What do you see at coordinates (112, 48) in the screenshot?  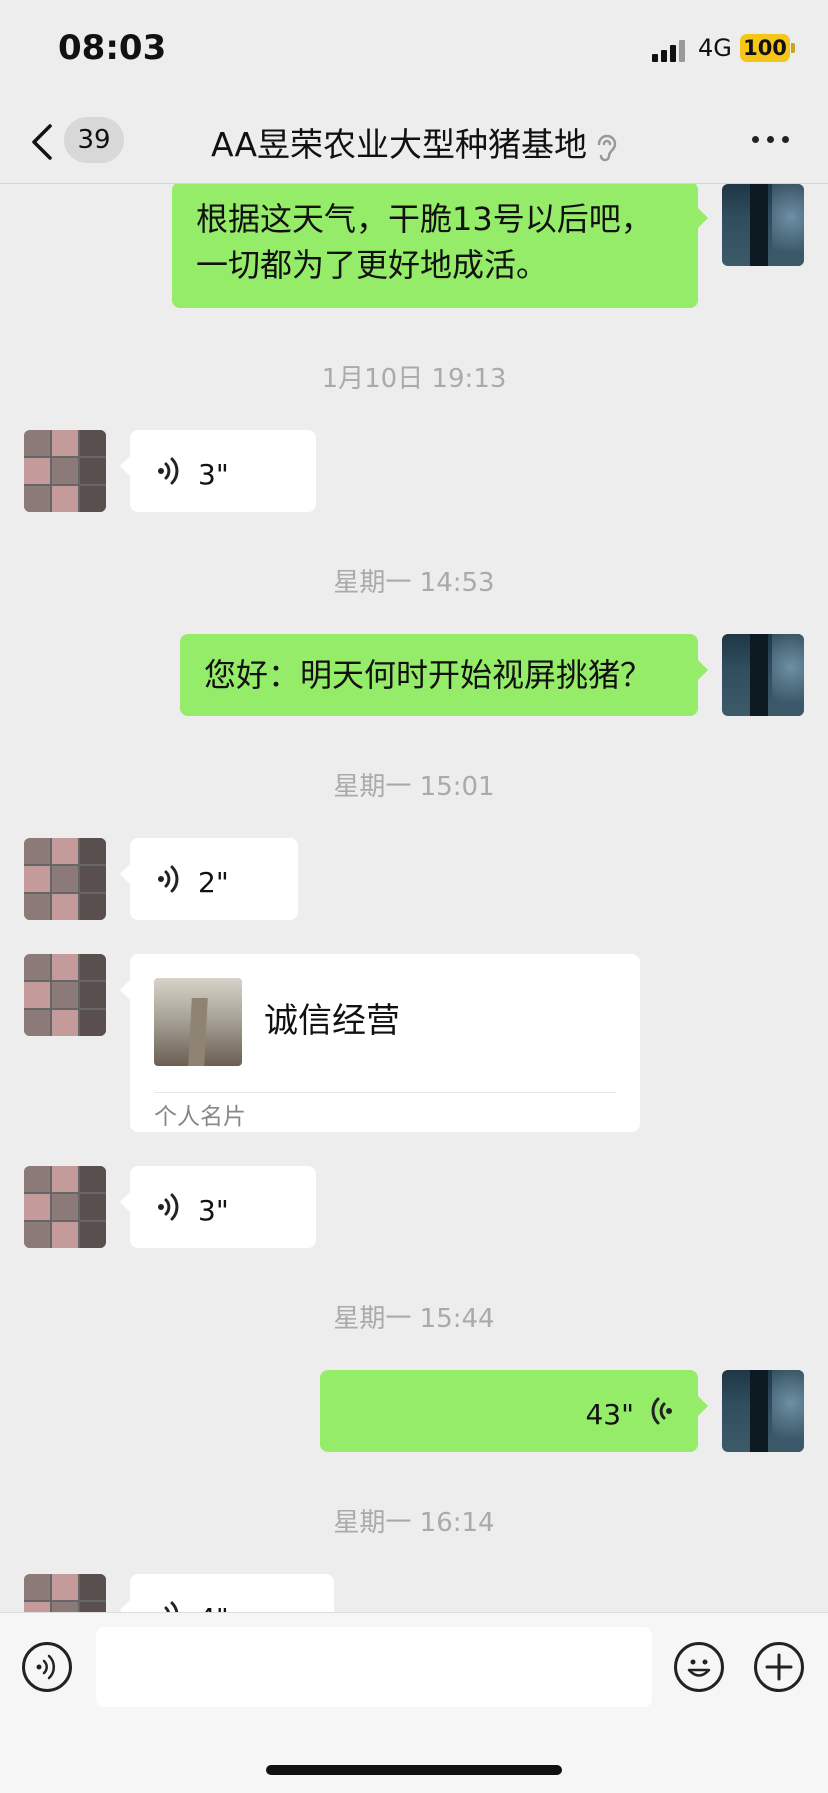 I see `status-time: 08:03` at bounding box center [112, 48].